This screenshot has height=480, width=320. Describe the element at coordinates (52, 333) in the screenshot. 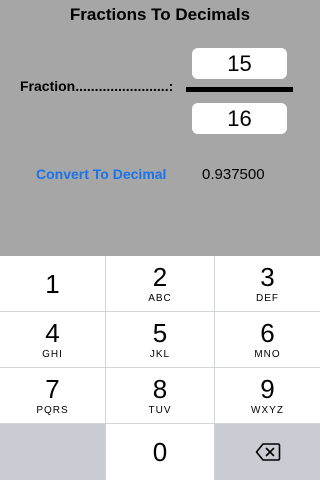

I see `key-digit: 4` at that location.